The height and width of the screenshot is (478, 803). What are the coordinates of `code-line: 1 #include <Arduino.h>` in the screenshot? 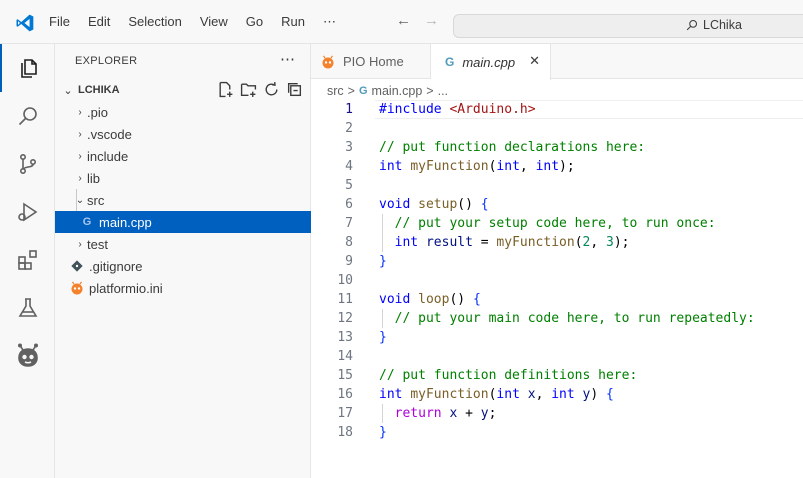 It's located at (557, 109).